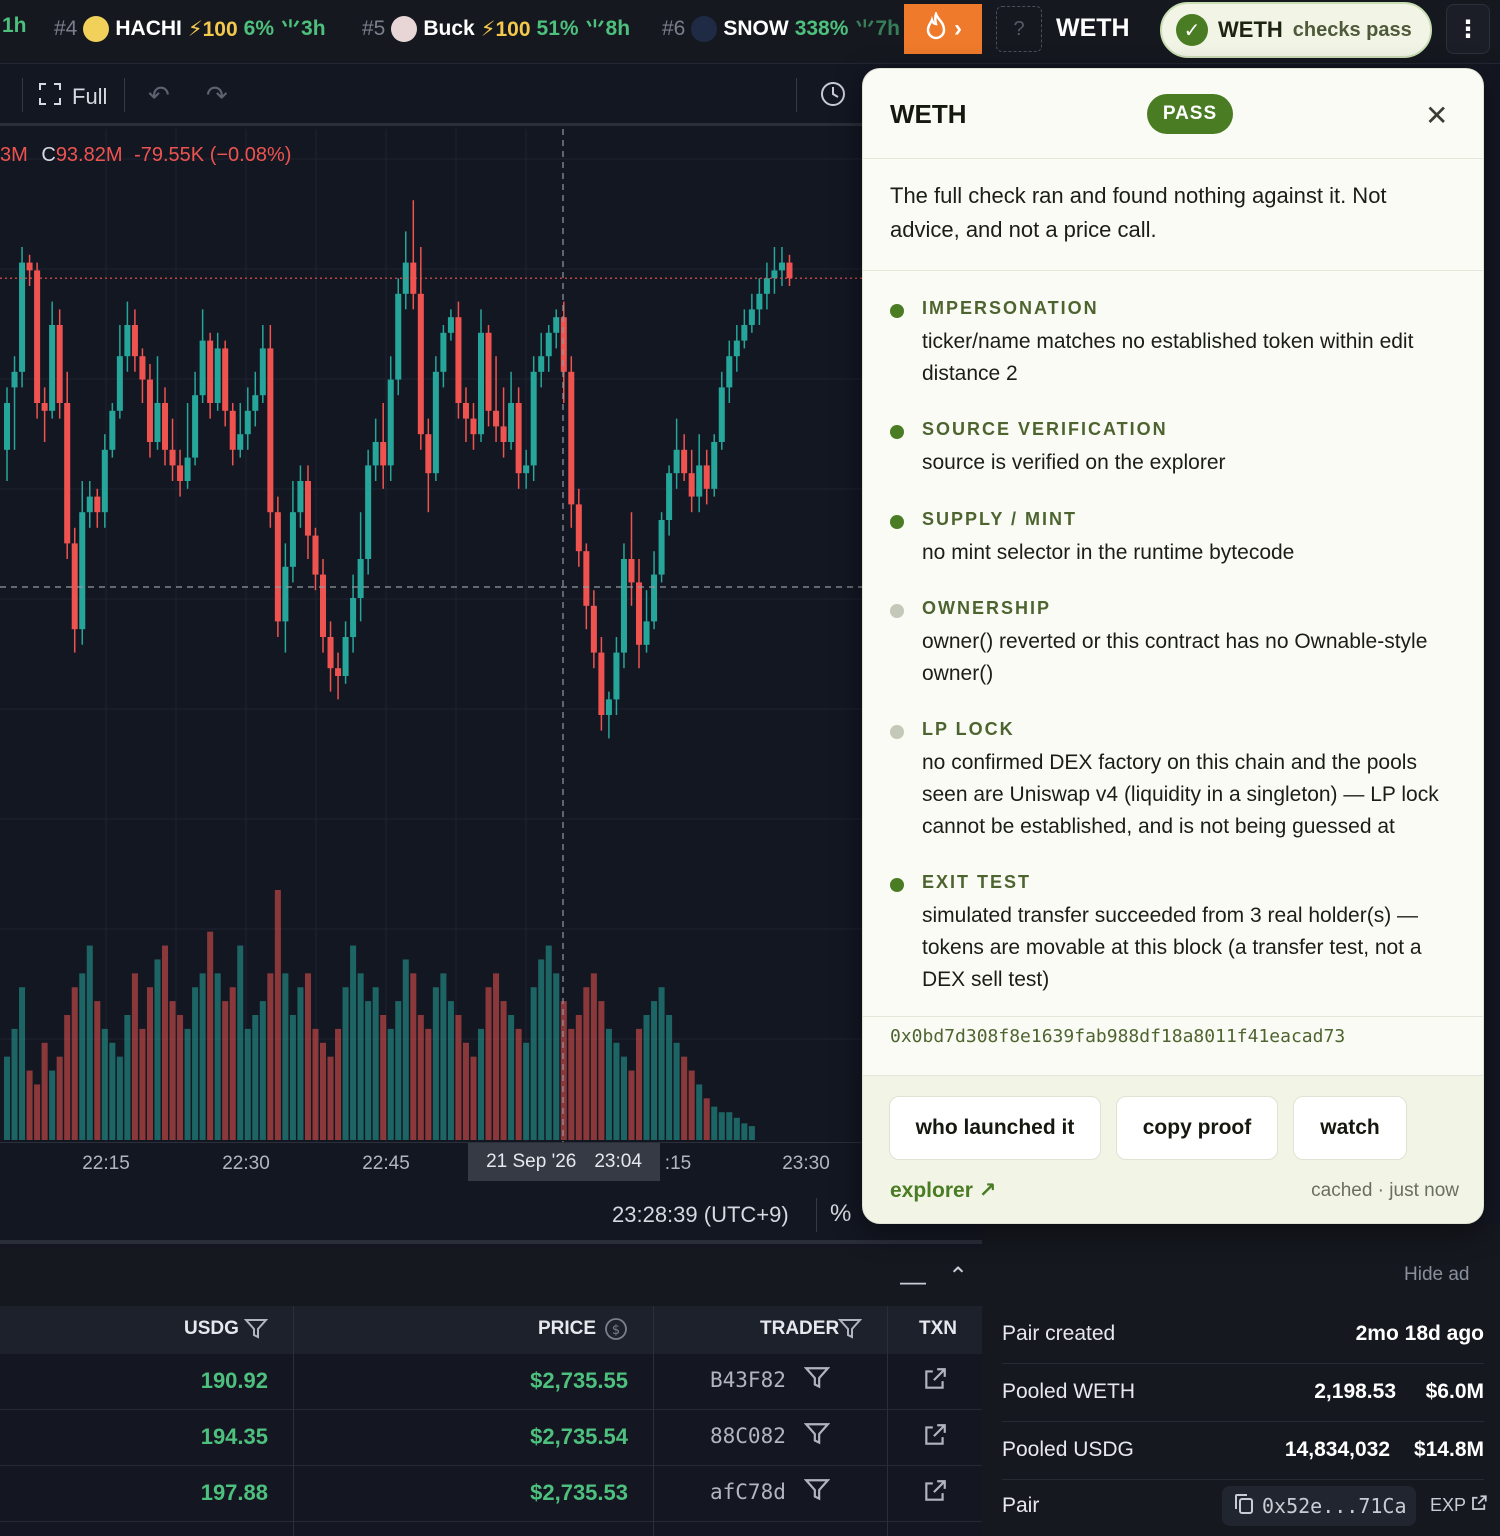  I want to click on column-trader: TRADER, so click(799, 1329).